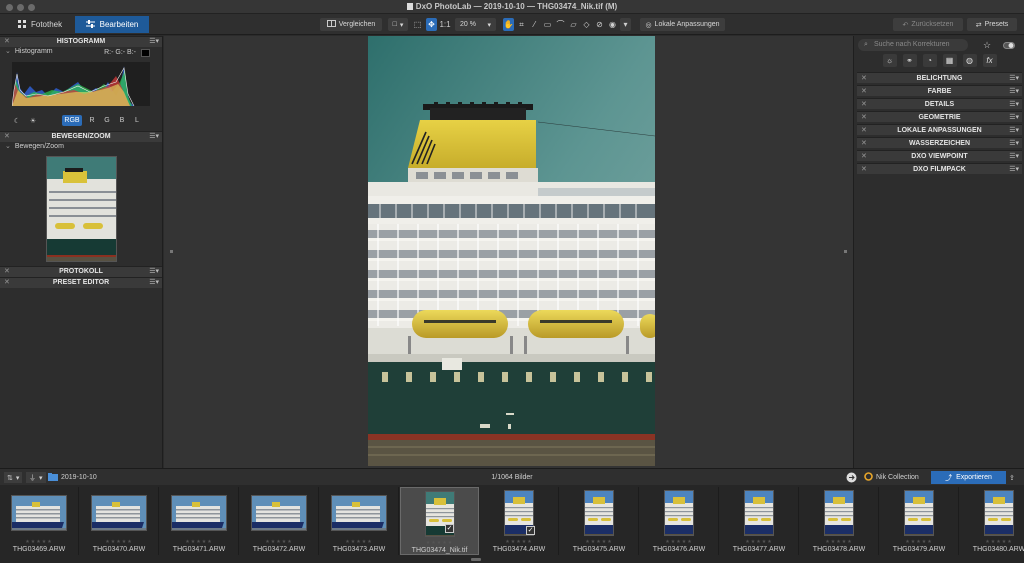 This screenshot has height=563, width=1024. I want to click on compare-button: Vergleichen, so click(351, 24).